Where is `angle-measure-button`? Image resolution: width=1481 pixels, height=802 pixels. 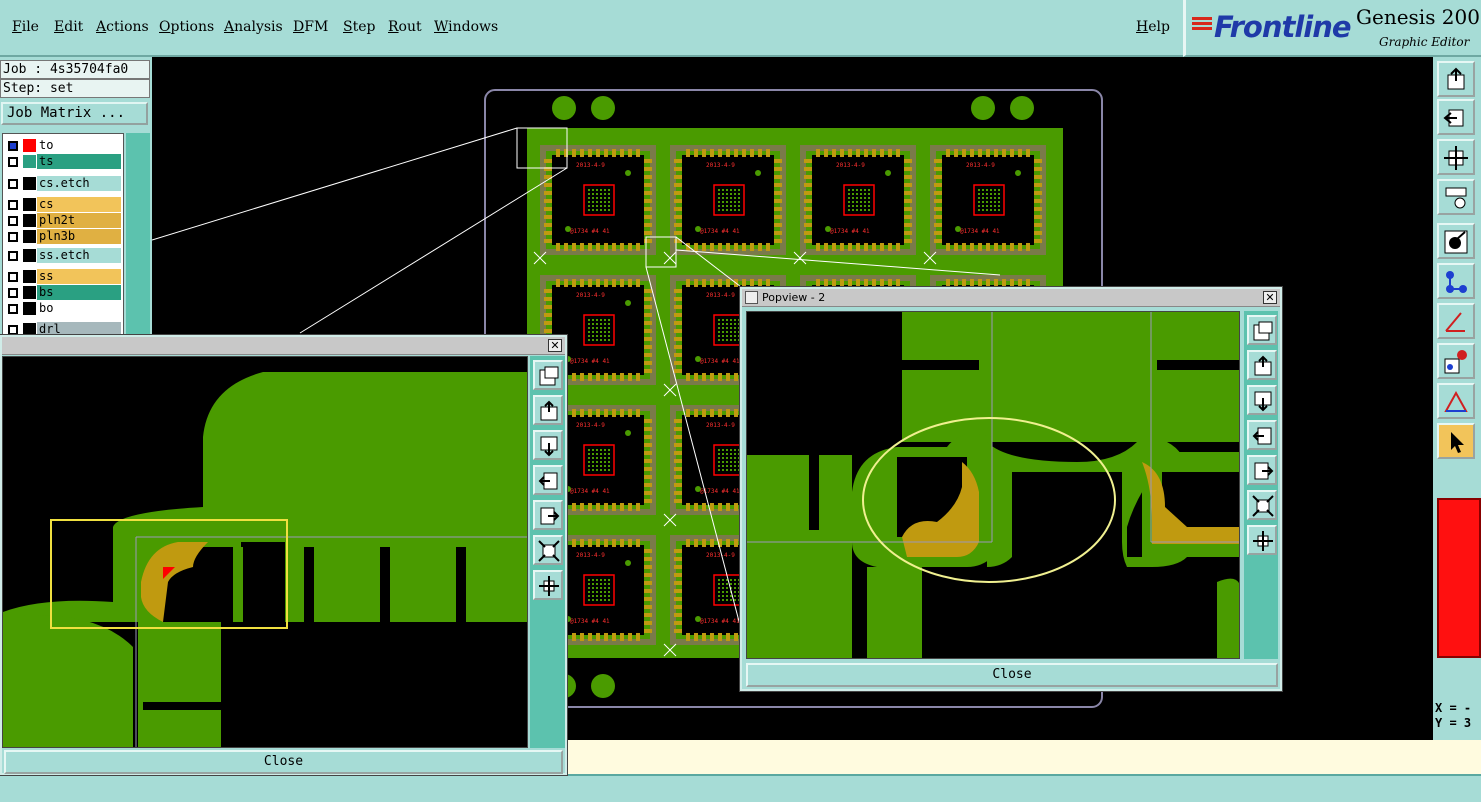 angle-measure-button is located at coordinates (1456, 321).